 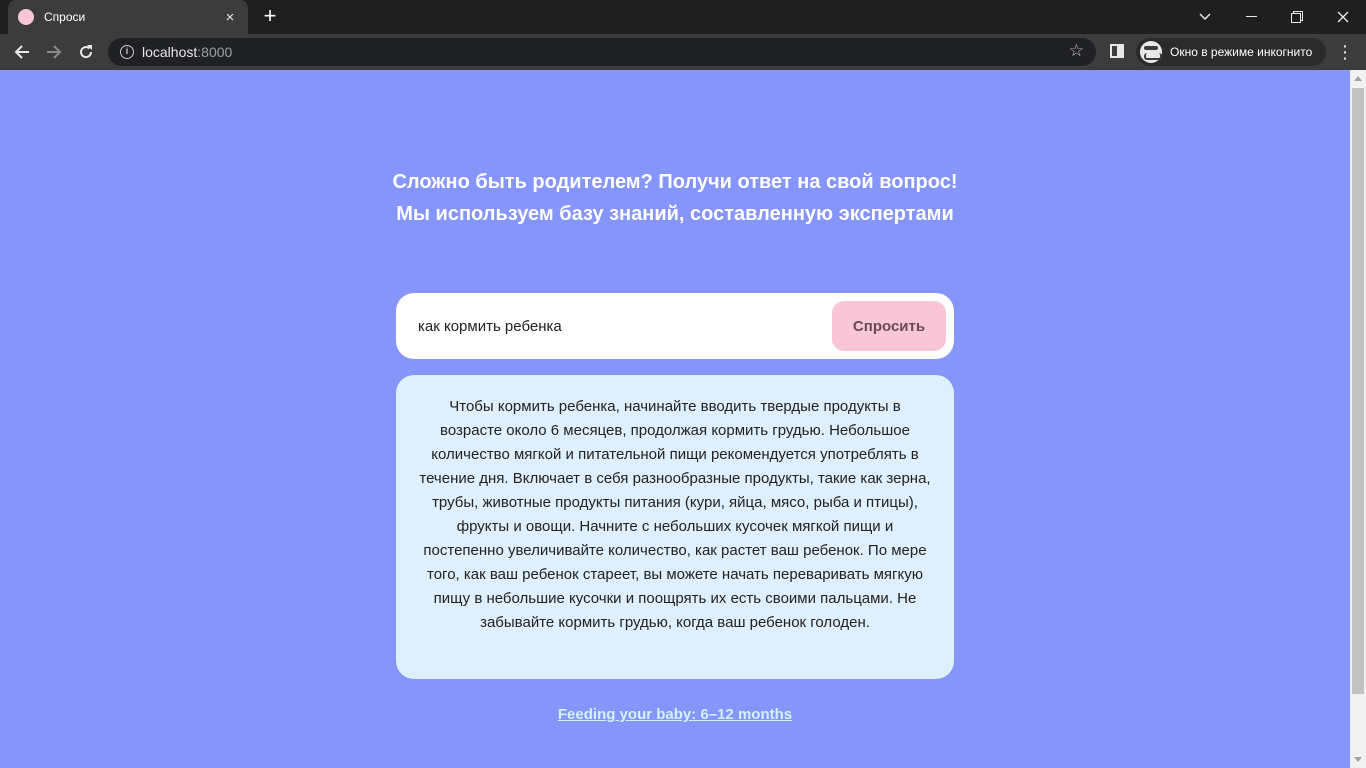 I want to click on reload-icon, so click(x=86, y=52).